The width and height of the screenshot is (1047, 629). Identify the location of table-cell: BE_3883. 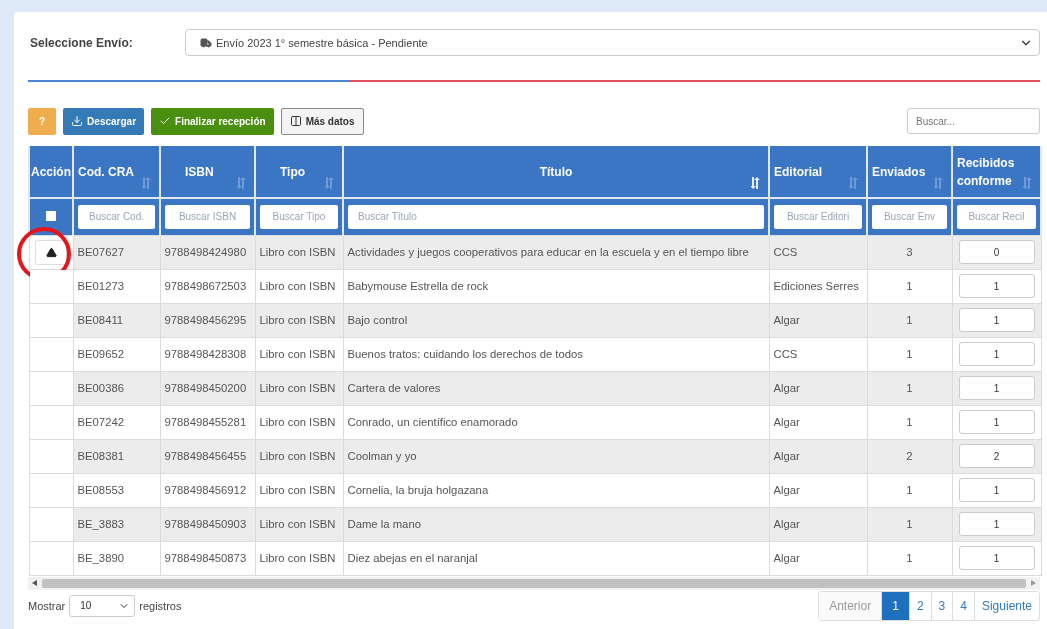
(116, 524).